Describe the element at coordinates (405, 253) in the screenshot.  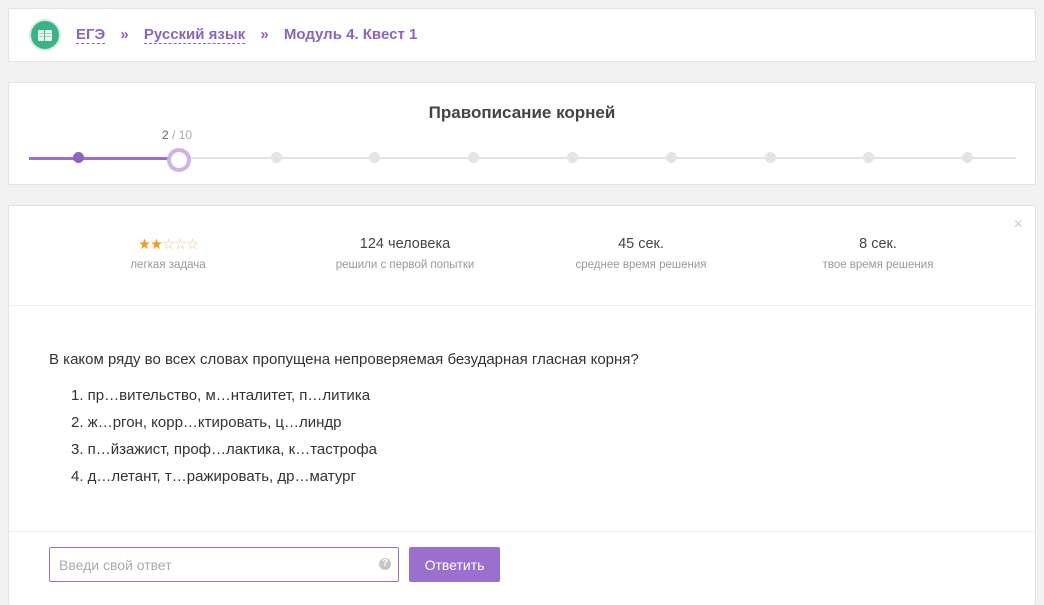
I see `stat-solved: 124 человека решили с первой попытки` at that location.